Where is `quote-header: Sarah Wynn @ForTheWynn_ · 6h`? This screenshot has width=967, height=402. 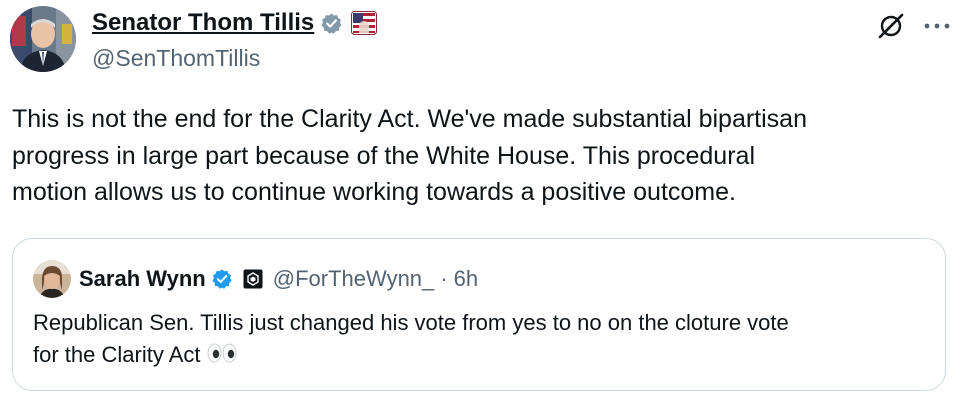
quote-header: Sarah Wynn @ForTheWynn_ · 6h is located at coordinates (255, 279).